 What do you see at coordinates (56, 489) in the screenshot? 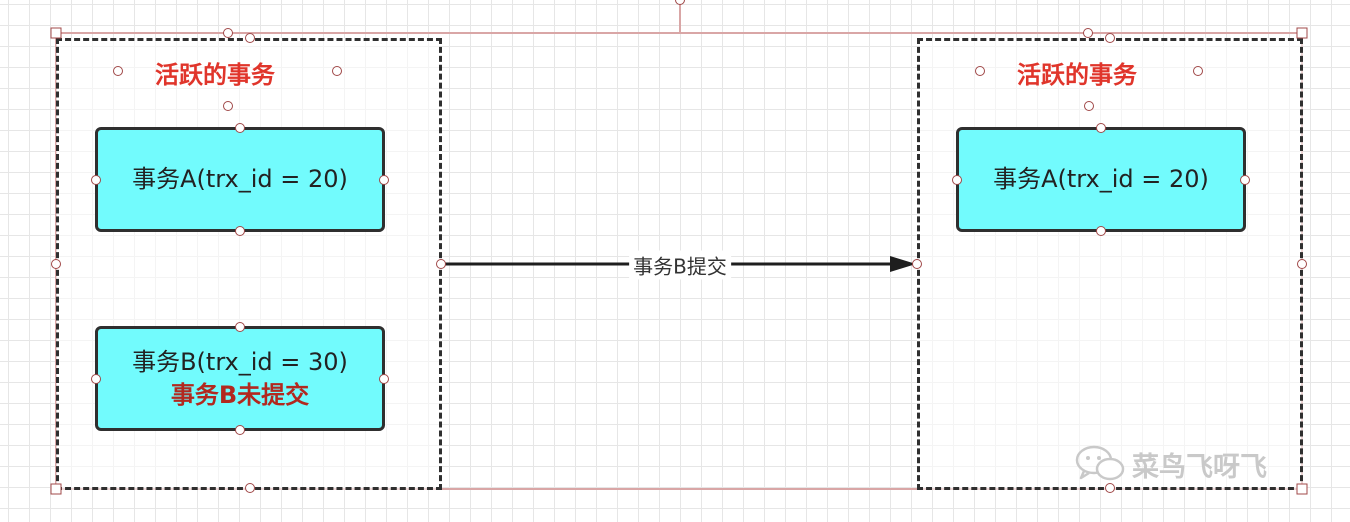
I see `resize-handle-bottom-left` at bounding box center [56, 489].